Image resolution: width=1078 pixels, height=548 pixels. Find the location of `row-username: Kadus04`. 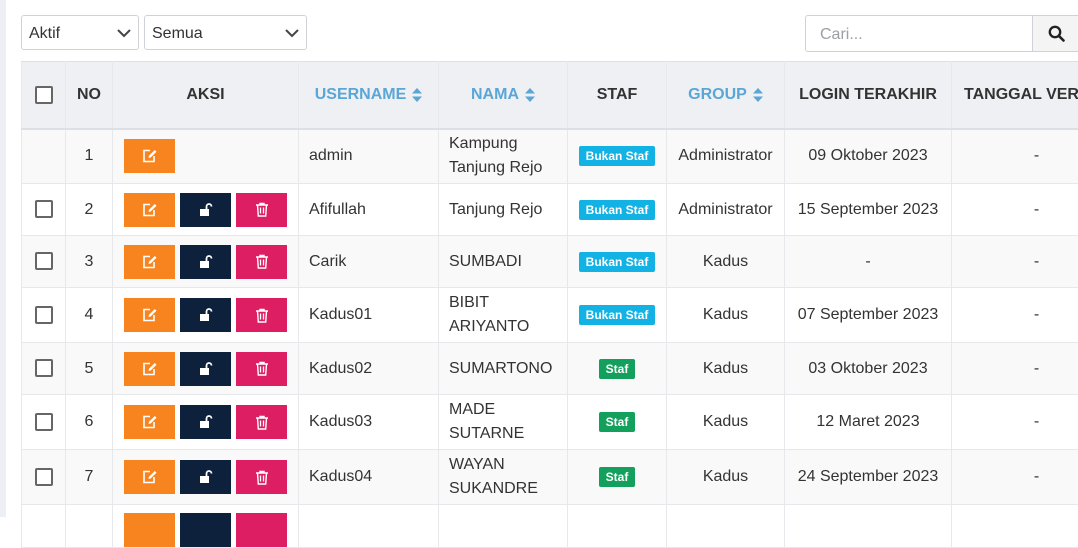

row-username: Kadus04 is located at coordinates (369, 477).